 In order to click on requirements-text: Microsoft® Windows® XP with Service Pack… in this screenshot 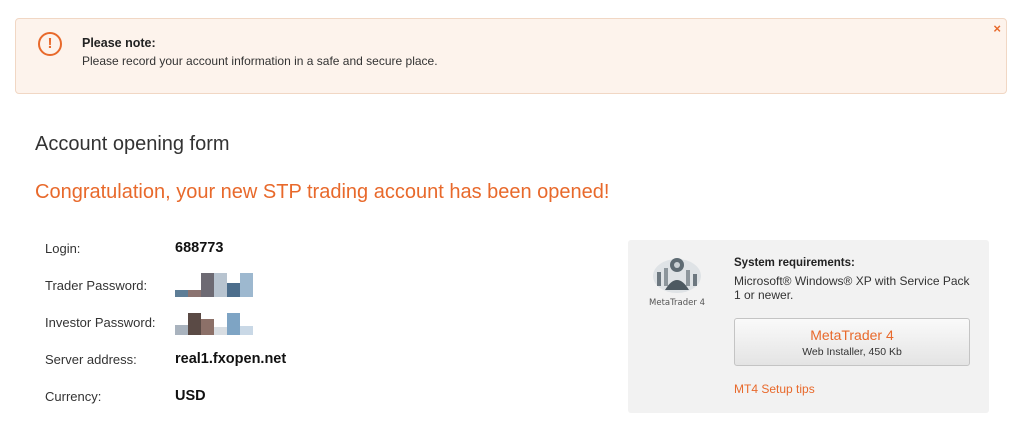, I will do `click(852, 288)`.